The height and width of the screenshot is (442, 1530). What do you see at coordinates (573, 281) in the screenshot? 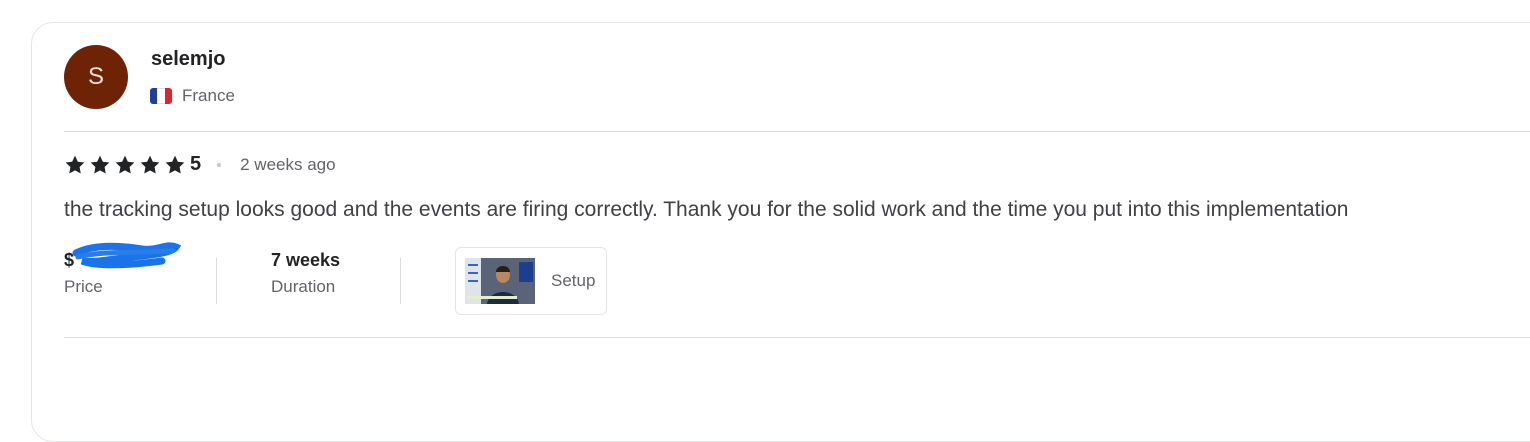
I see `deliverable-label: Setup` at bounding box center [573, 281].